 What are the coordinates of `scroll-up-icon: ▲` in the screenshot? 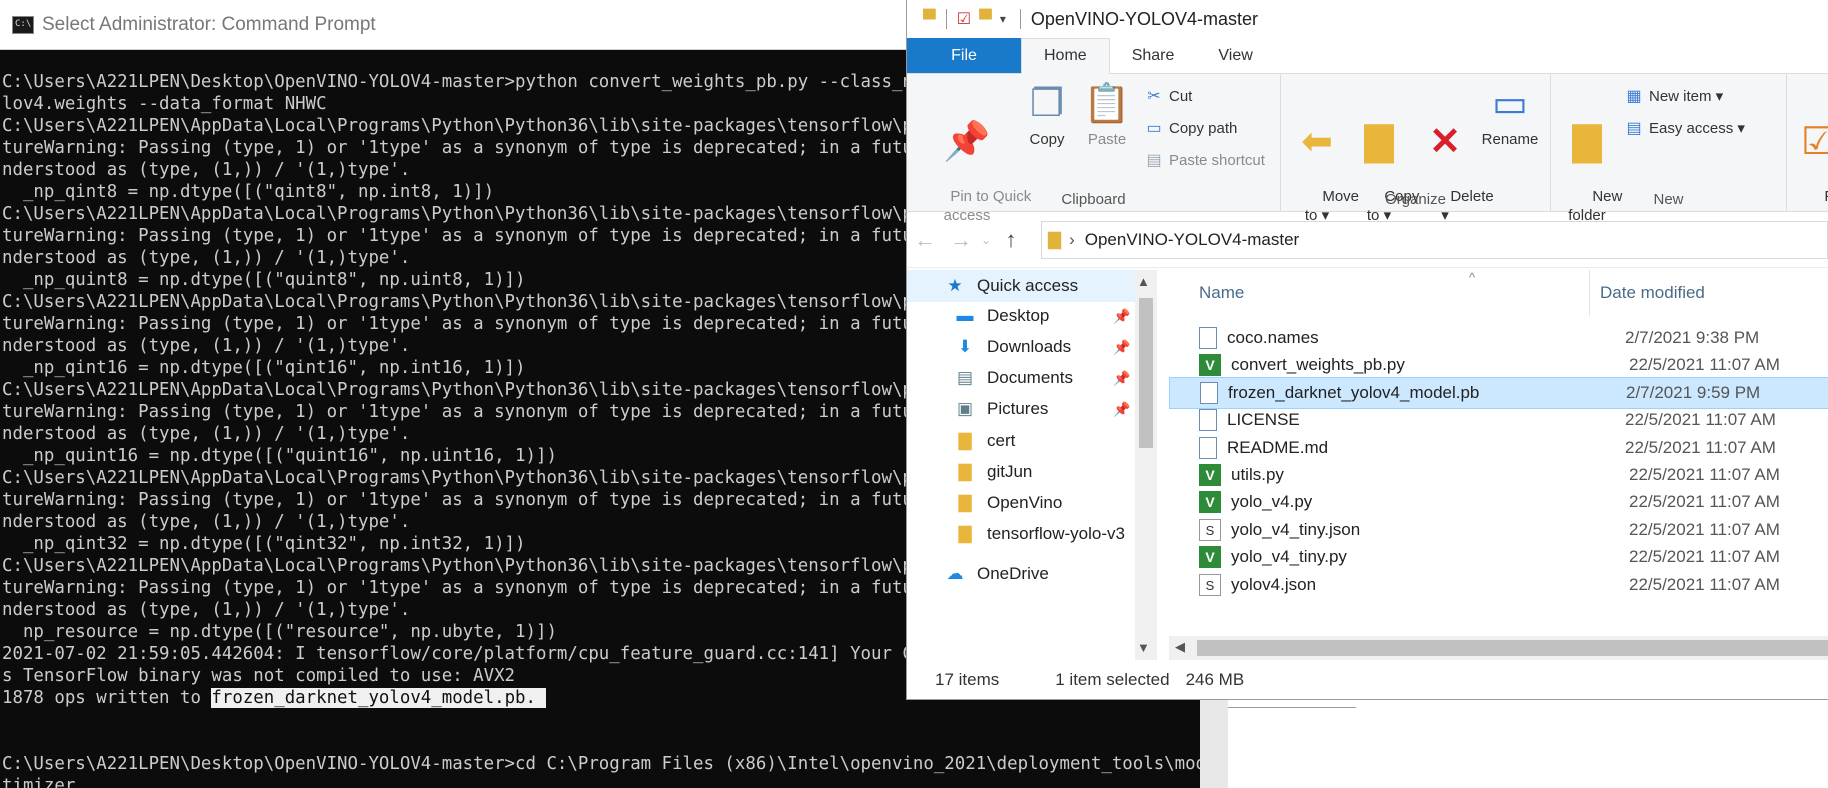 It's located at (1143, 281).